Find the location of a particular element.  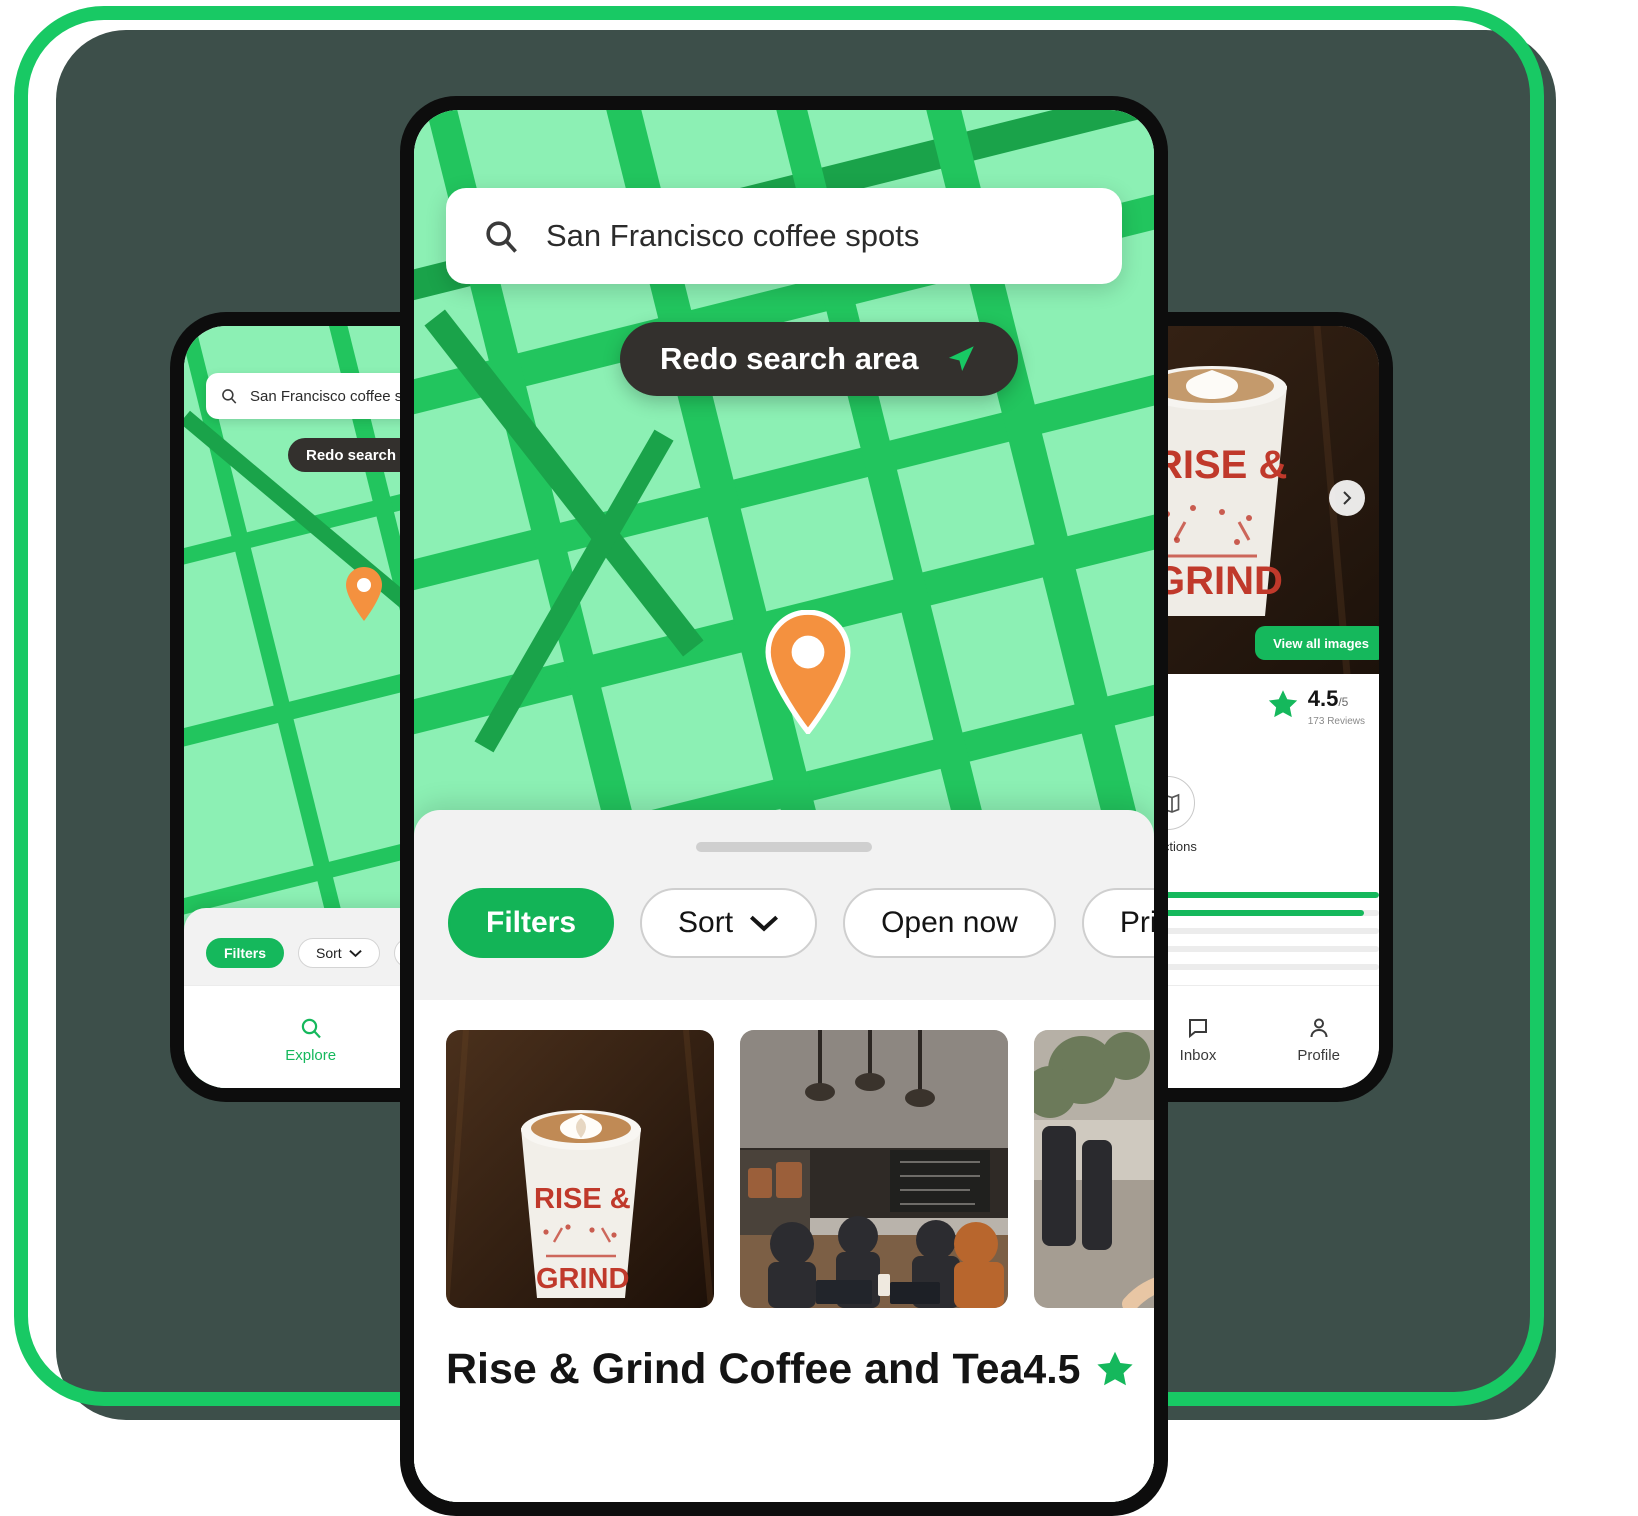

chip-price-center: Price is located at coordinates (1117, 923).